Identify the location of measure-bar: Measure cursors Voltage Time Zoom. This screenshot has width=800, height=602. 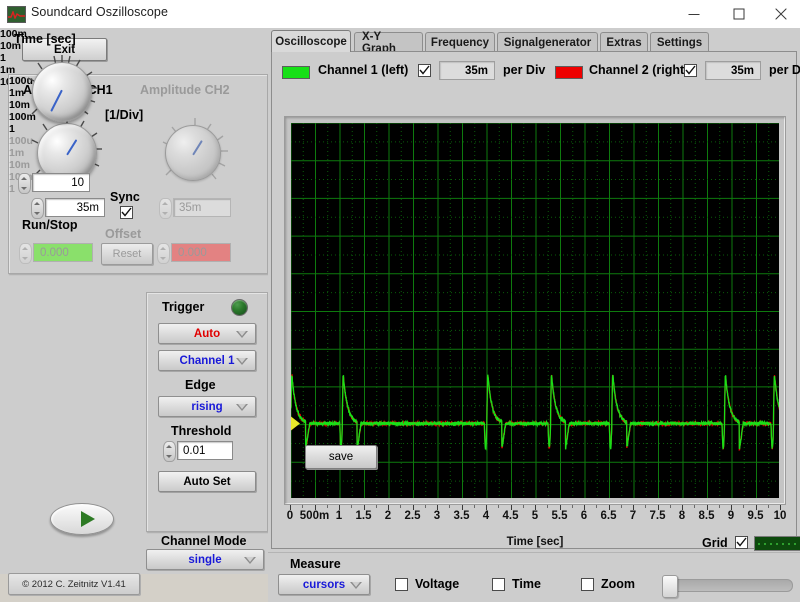
(534, 577).